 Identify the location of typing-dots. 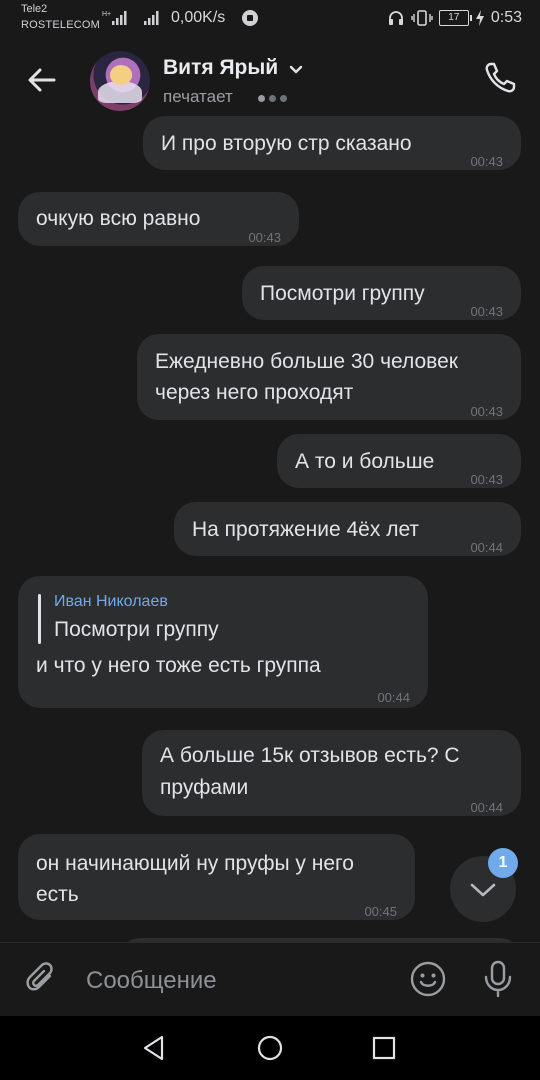
(272, 98).